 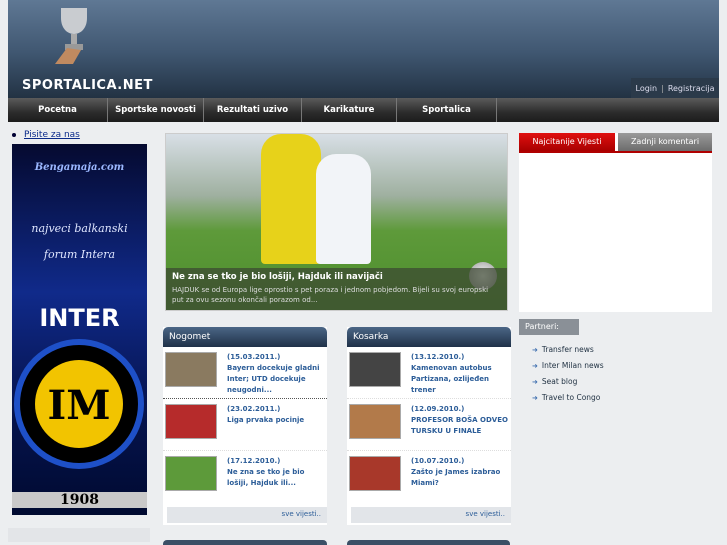 What do you see at coordinates (447, 110) in the screenshot?
I see `nav-sportalica: Sportalica` at bounding box center [447, 110].